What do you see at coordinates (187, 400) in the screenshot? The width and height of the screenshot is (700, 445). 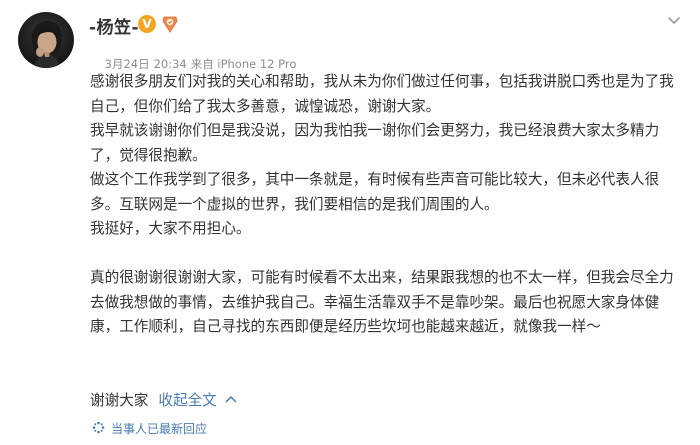 I see `collapse-button: 收起全文` at bounding box center [187, 400].